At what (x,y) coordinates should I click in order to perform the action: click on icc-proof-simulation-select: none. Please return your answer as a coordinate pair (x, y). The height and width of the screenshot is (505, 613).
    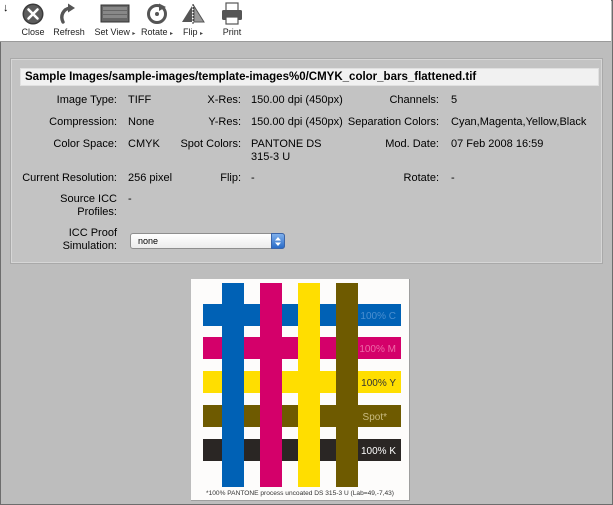
    Looking at the image, I should click on (207, 241).